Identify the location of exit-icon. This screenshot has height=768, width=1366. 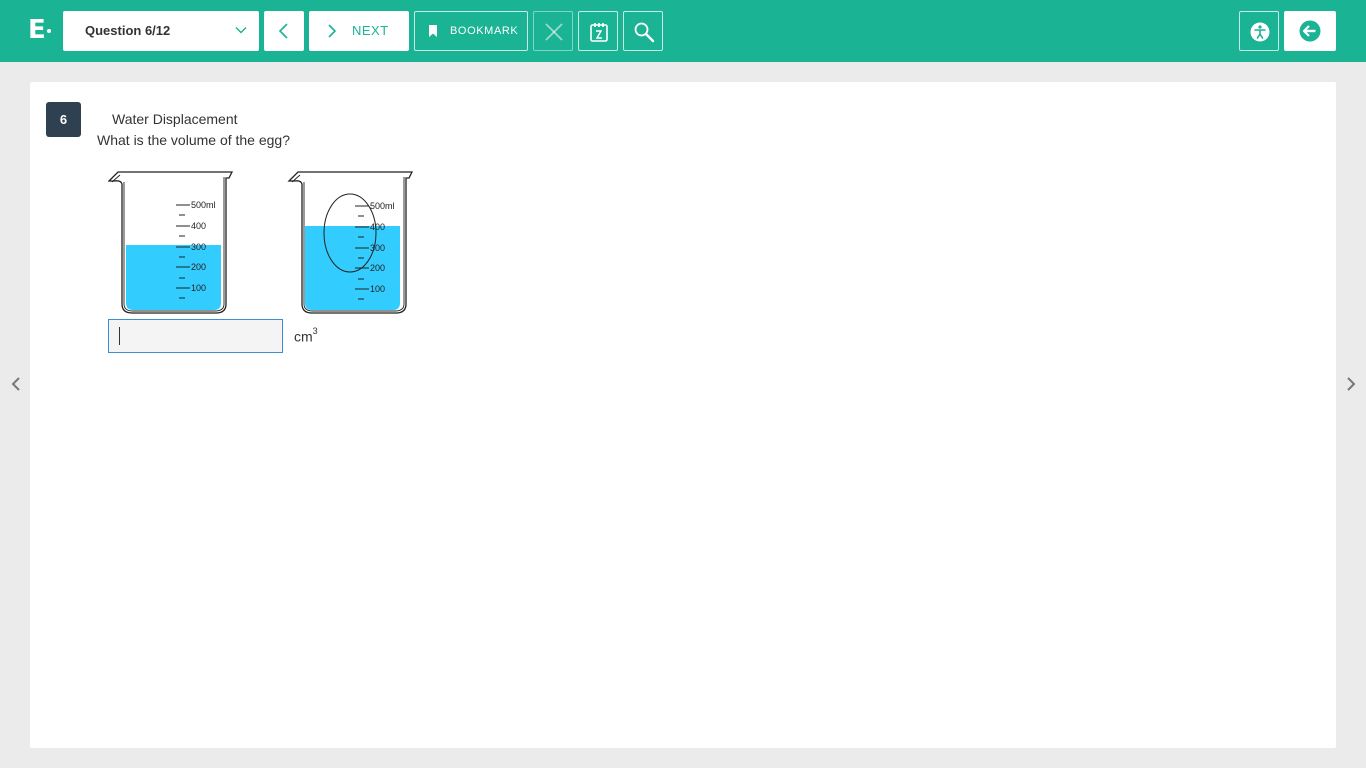
(1310, 31).